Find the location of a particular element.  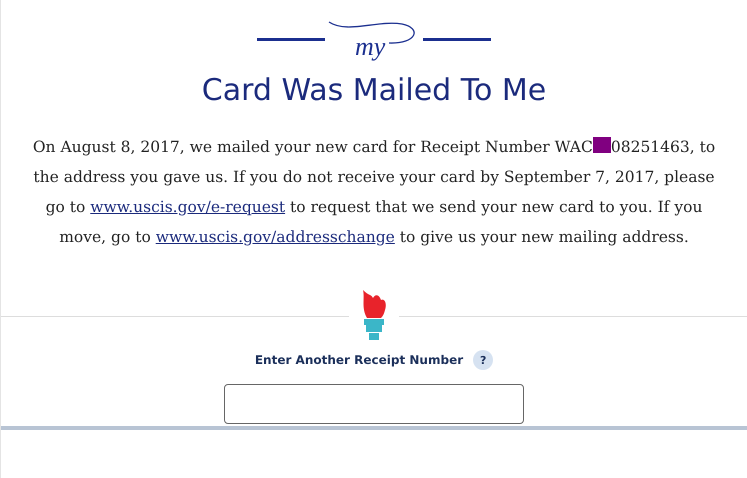

page-title: Card Was Mailed To Me is located at coordinates (374, 91).